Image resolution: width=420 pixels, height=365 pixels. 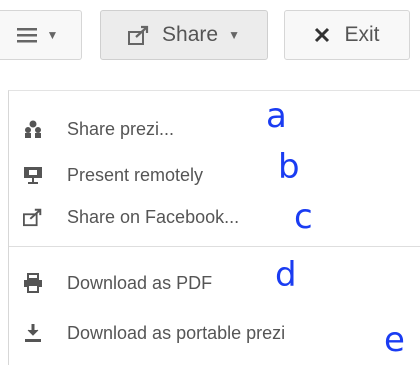 I want to click on printer-icon, so click(x=33, y=283).